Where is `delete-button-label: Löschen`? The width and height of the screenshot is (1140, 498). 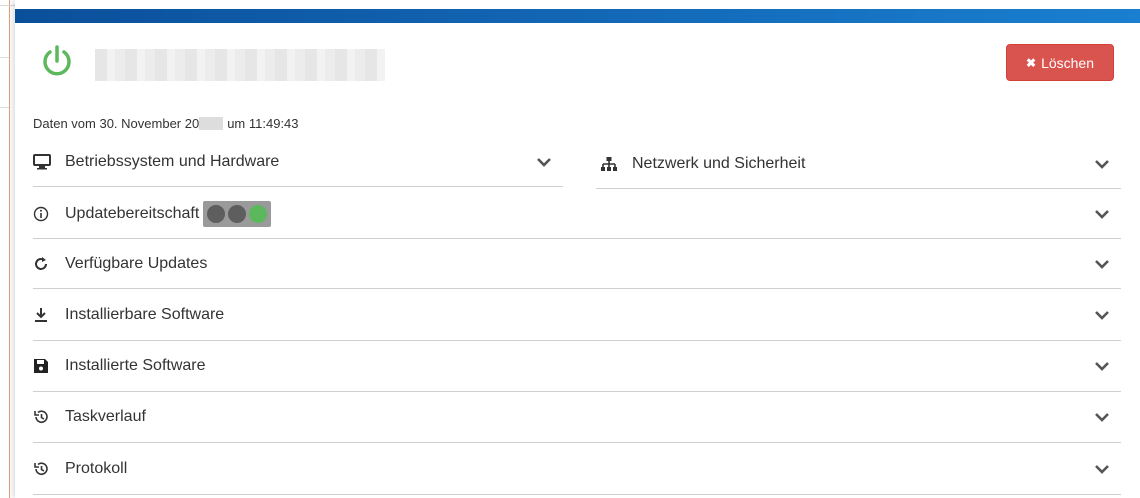
delete-button-label: Löschen is located at coordinates (1067, 62).